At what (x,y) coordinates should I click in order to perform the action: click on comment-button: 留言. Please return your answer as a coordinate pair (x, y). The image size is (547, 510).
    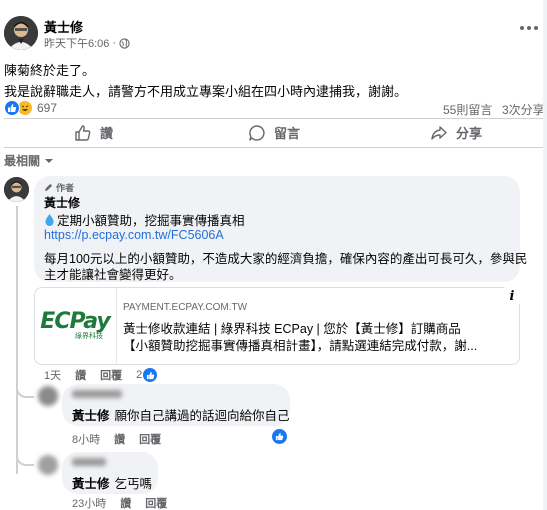
    Looking at the image, I should click on (274, 132).